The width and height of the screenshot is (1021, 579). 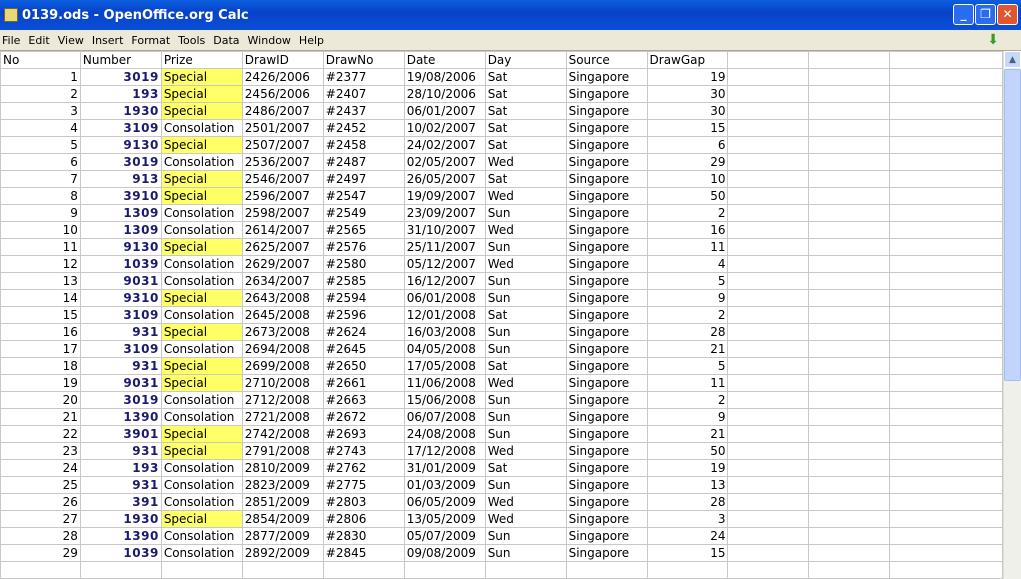 I want to click on cell-number: 1039, so click(x=120, y=264).